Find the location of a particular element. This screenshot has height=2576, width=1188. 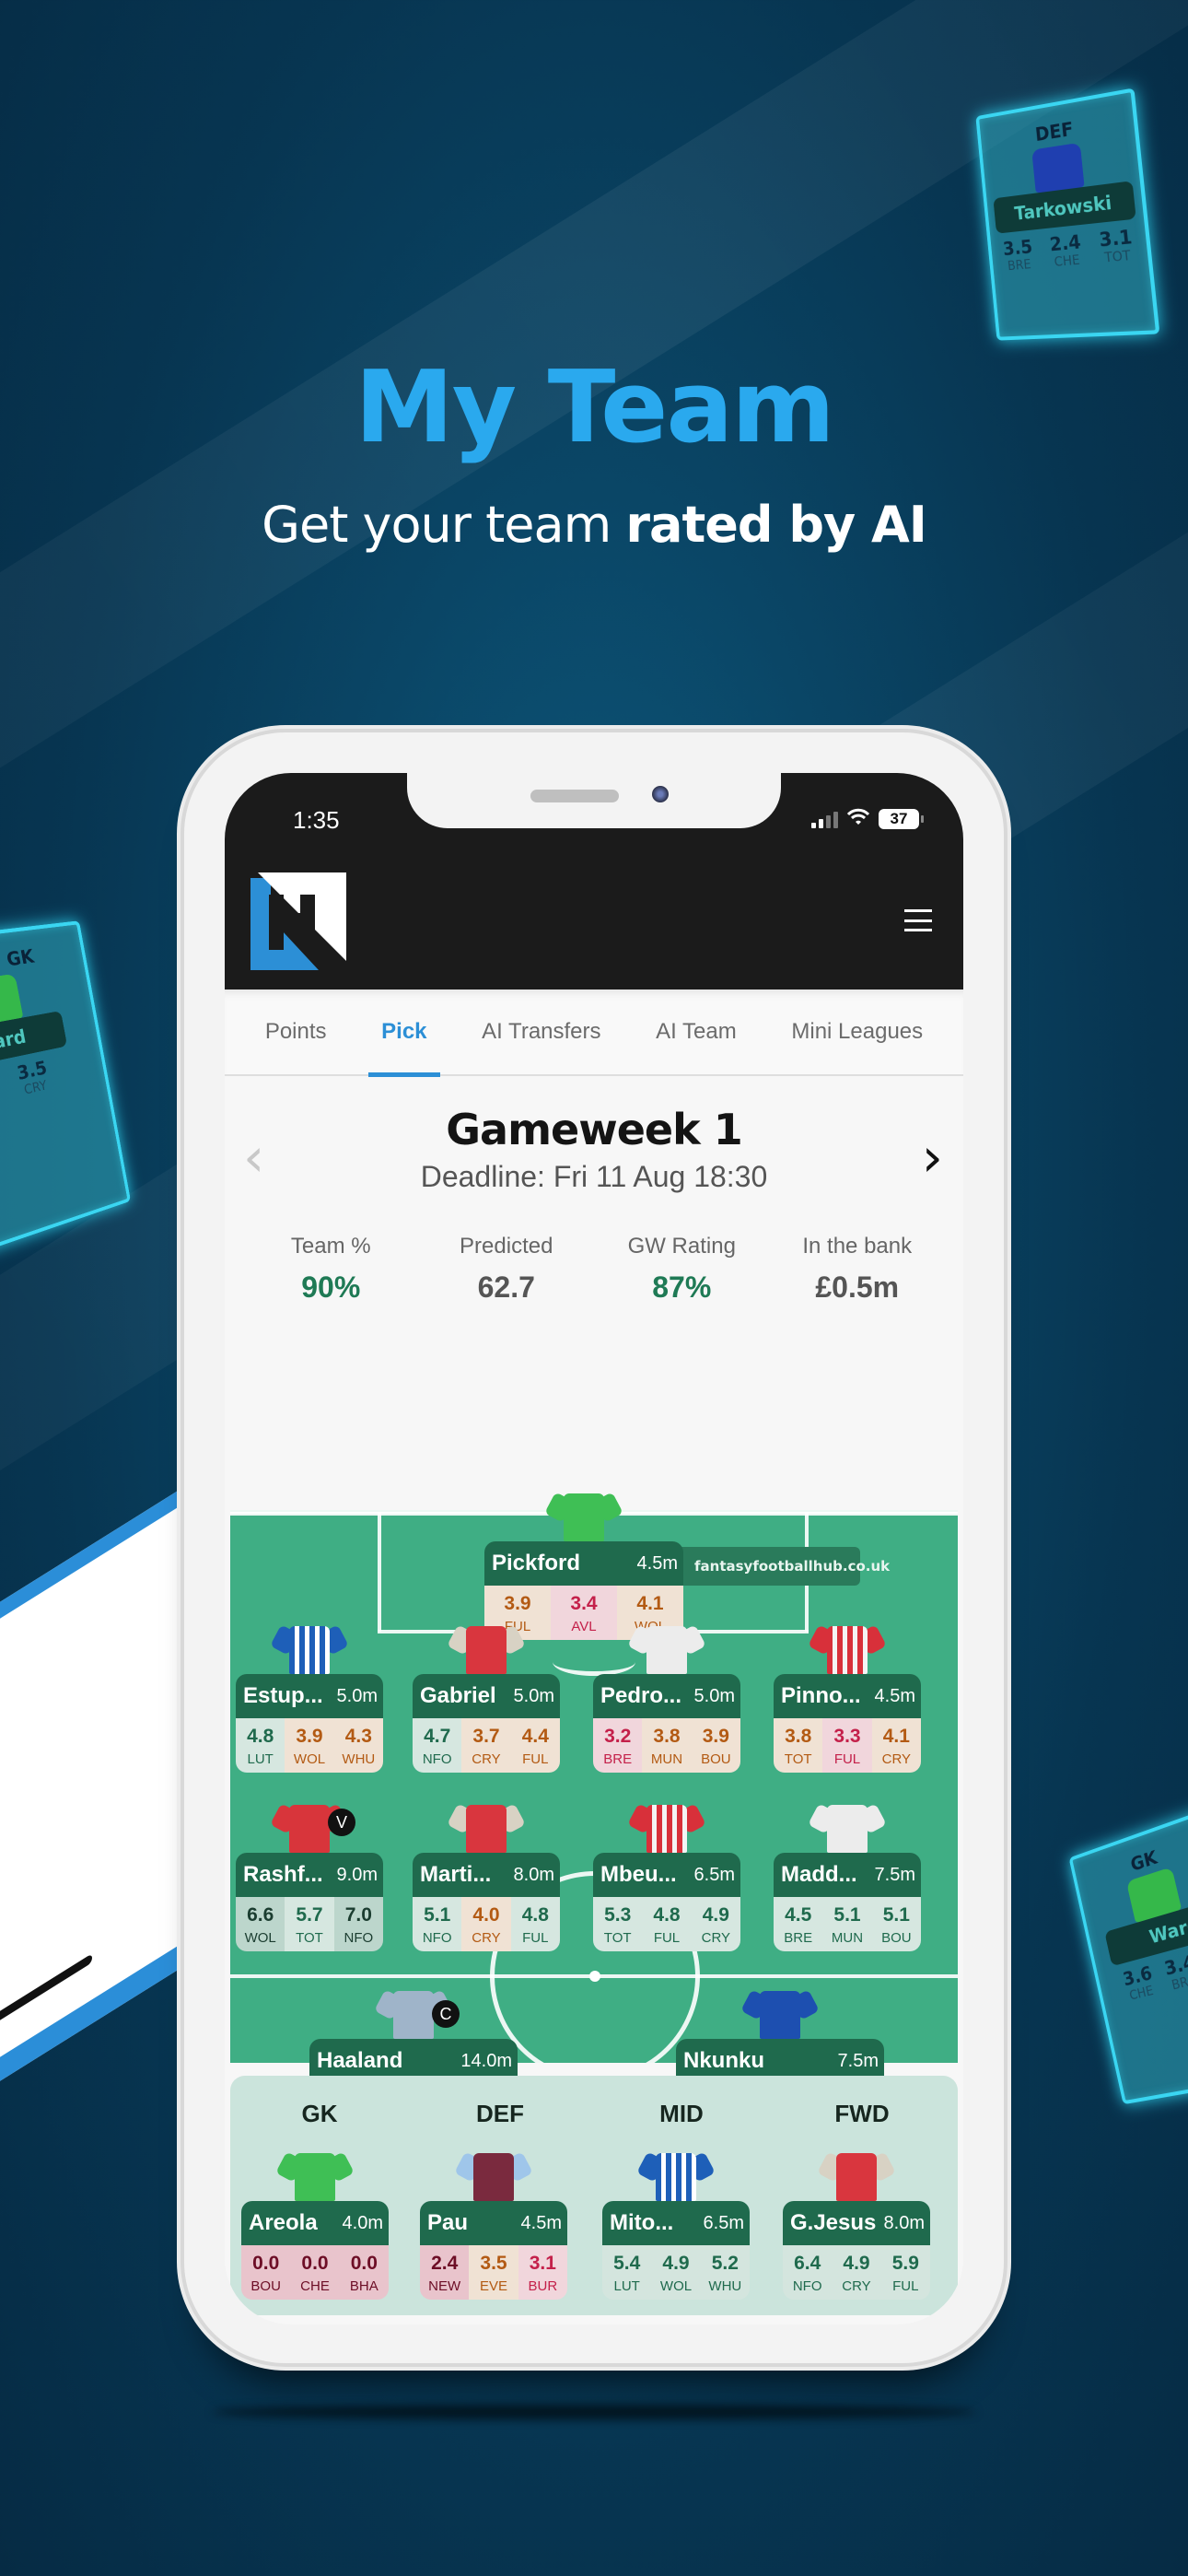

player-slot: Madd... 7.5m 4.5 BRE 5.1 MUN 5.1 BOU is located at coordinates (847, 1876).